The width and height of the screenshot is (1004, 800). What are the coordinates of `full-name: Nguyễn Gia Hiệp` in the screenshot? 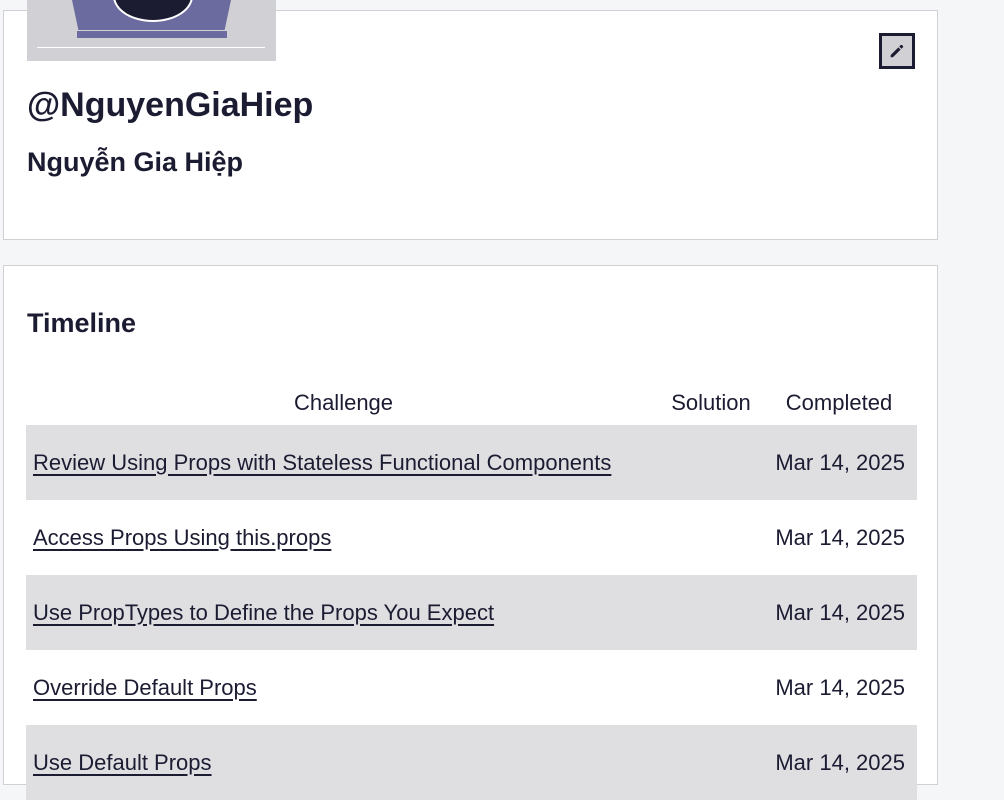 It's located at (135, 162).